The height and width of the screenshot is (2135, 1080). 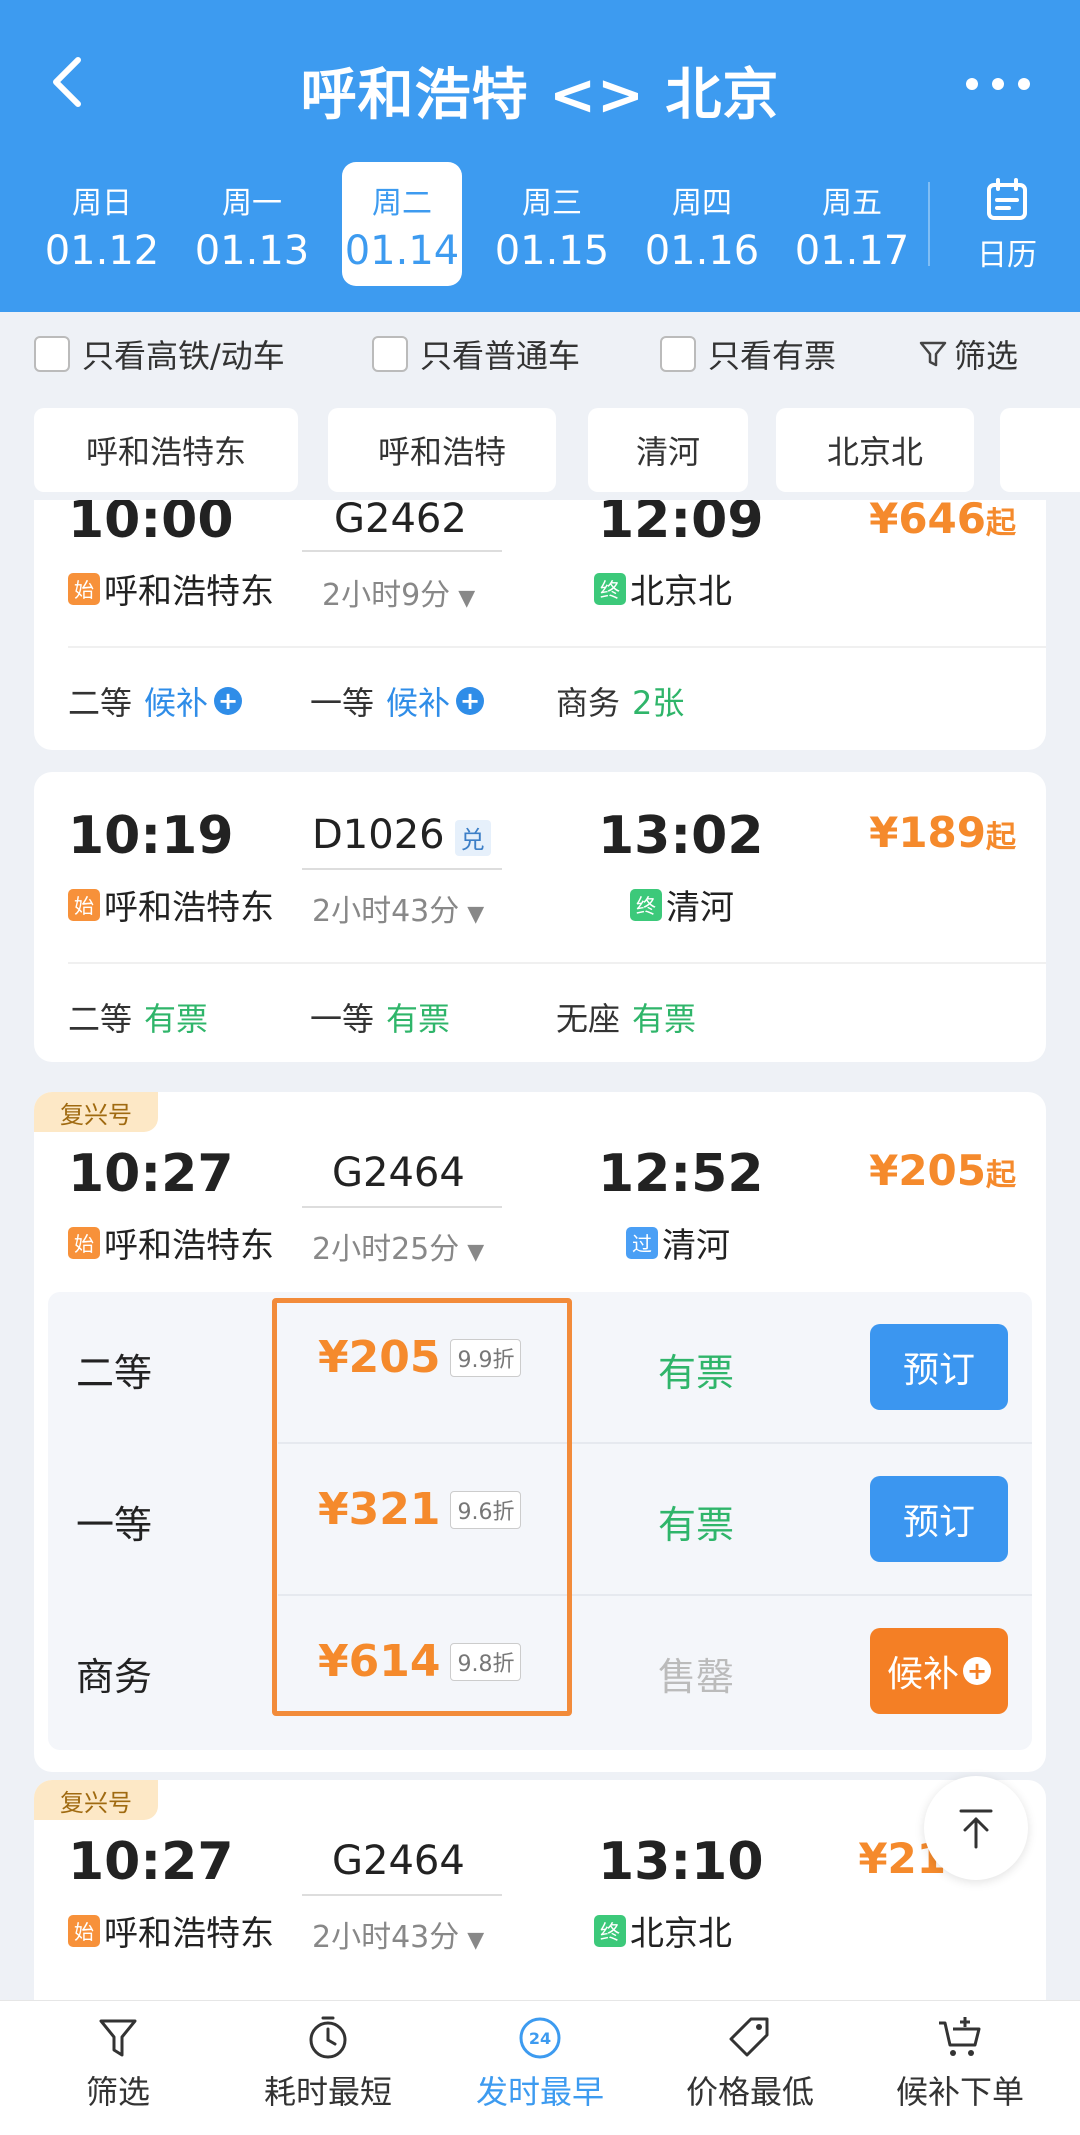 I want to click on title-bar: 呼和浩特 <> 北京, so click(x=540, y=85).